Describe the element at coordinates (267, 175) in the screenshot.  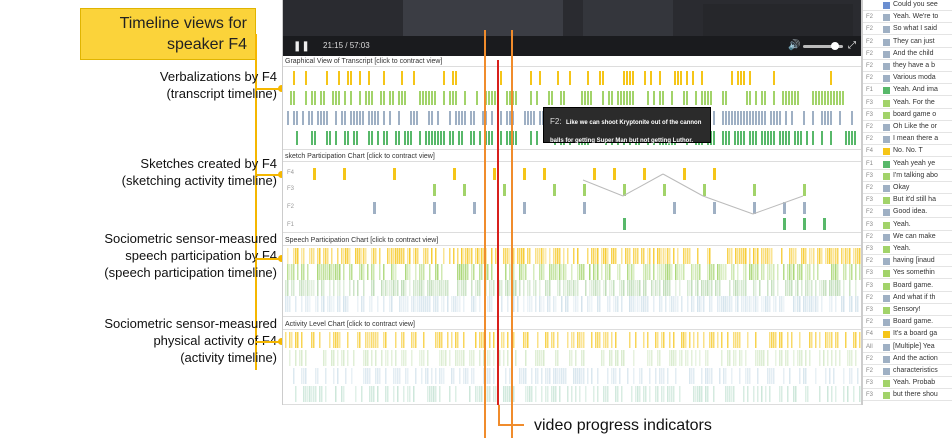
I see `annotation-connector` at that location.